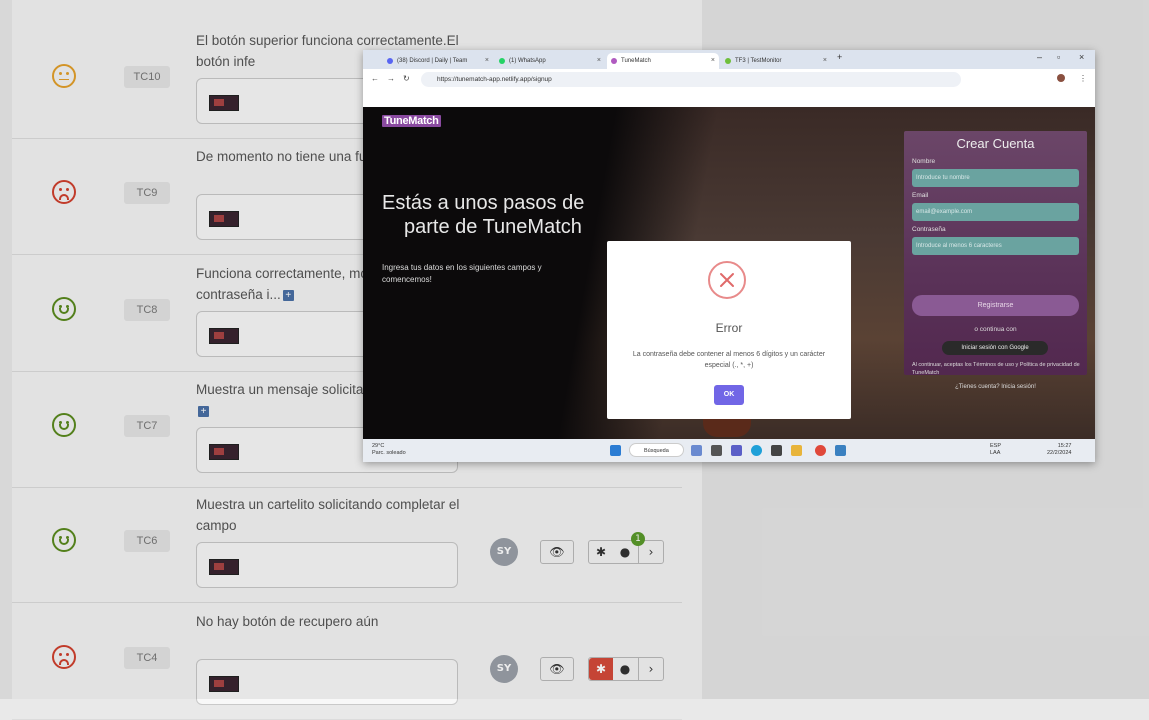 This screenshot has height=720, width=1149. Describe the element at coordinates (995, 212) in the screenshot. I see `email-input: email@example.com` at that location.